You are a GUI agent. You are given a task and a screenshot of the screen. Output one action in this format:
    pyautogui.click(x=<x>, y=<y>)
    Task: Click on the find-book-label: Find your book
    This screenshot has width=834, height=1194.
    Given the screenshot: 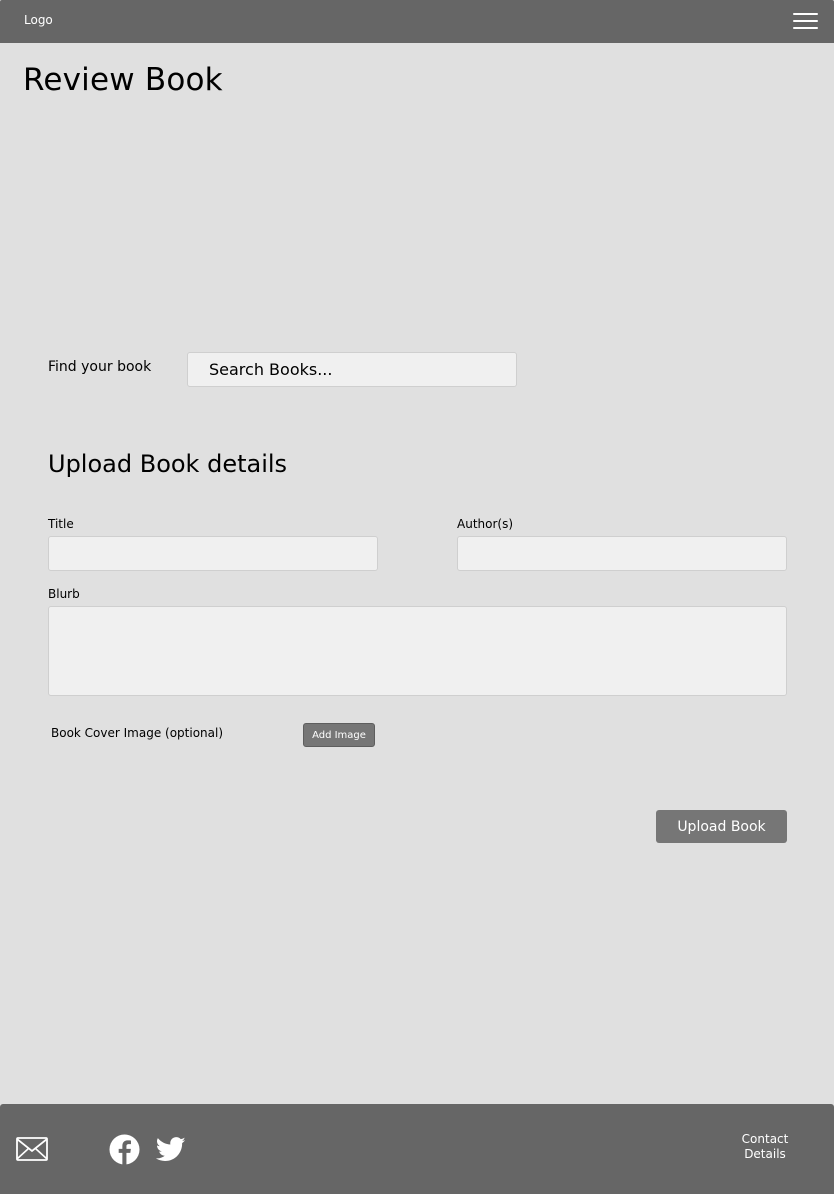 What is the action you would take?
    pyautogui.click(x=100, y=367)
    